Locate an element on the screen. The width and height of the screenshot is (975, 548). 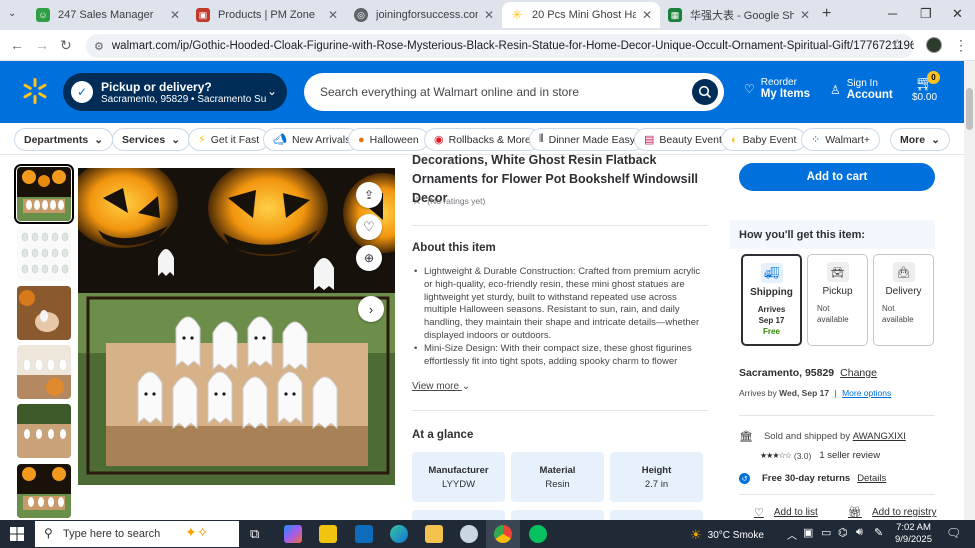
tab-title: joiningforsuccess.com/adm is located at coordinates (427, 15).